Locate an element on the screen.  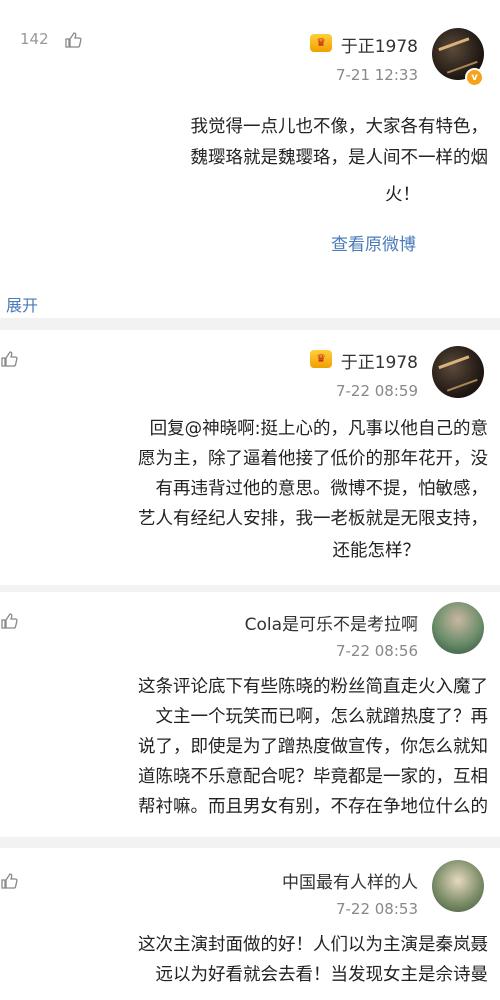
comment-text-line: 还能怎样？ is located at coordinates (376, 551).